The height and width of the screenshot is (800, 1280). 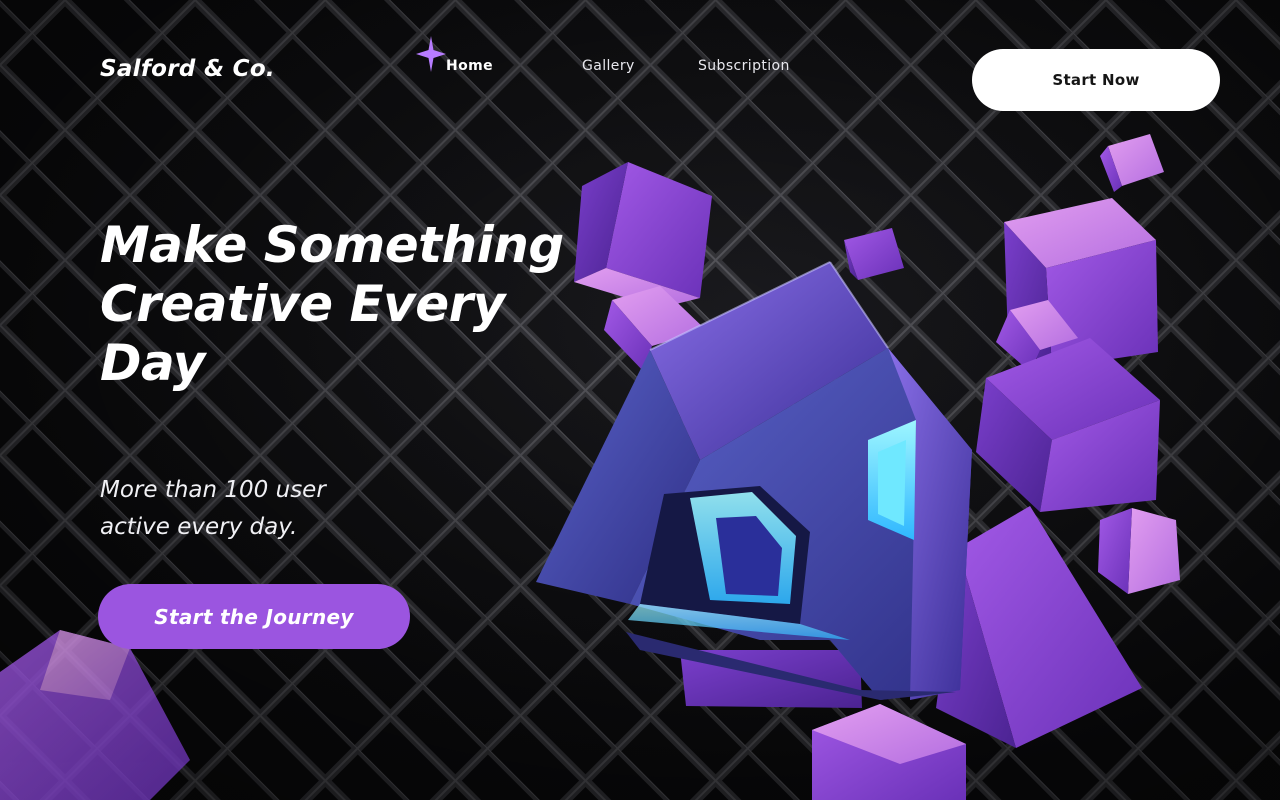 What do you see at coordinates (250, 509) in the screenshot?
I see `hero-subtitle: More than 100 user active every day.` at bounding box center [250, 509].